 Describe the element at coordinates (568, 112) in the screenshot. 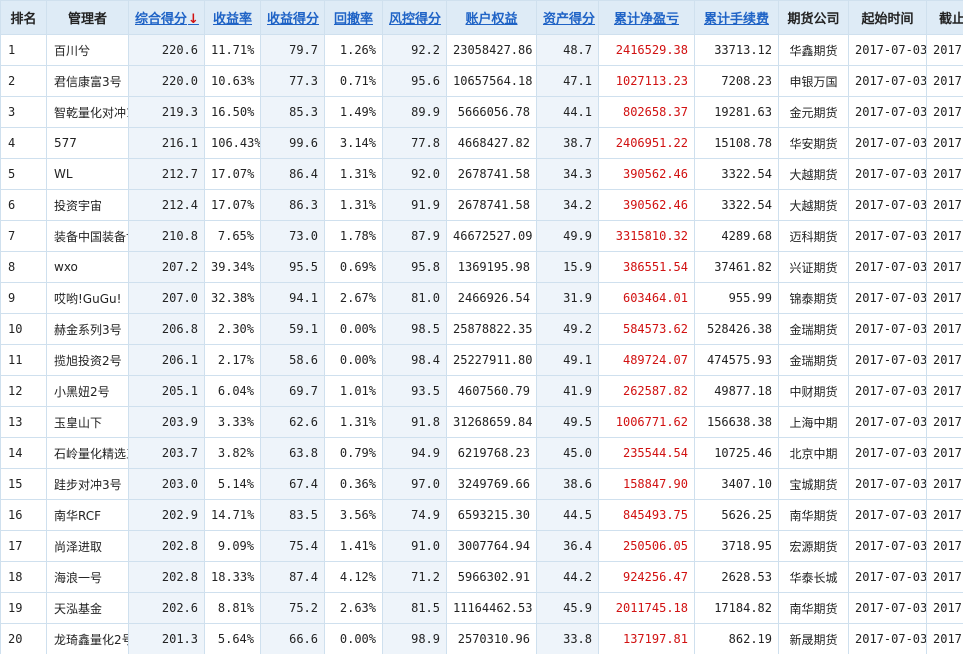

I see `cell-asset-score: 44.1` at that location.